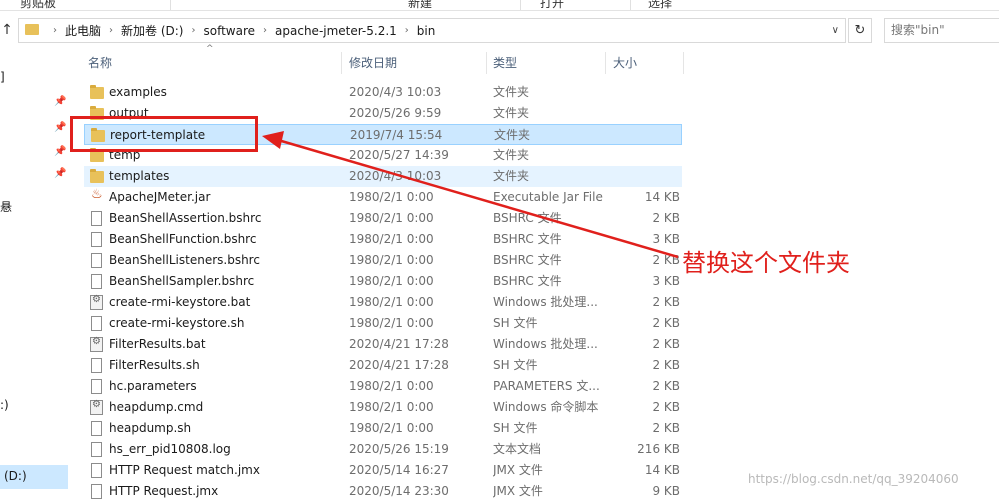 The width and height of the screenshot is (999, 502). What do you see at coordinates (853, 479) in the screenshot?
I see `watermark: https://blog.csdn.net/qq_39204060` at bounding box center [853, 479].